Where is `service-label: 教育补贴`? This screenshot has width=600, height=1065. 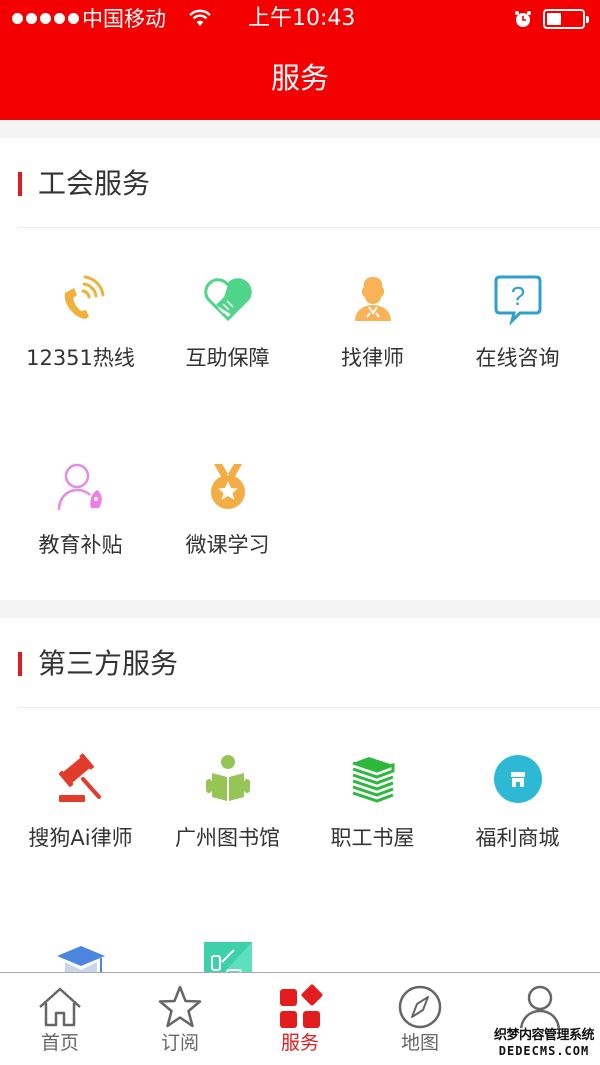
service-label: 教育补贴 is located at coordinates (80, 545).